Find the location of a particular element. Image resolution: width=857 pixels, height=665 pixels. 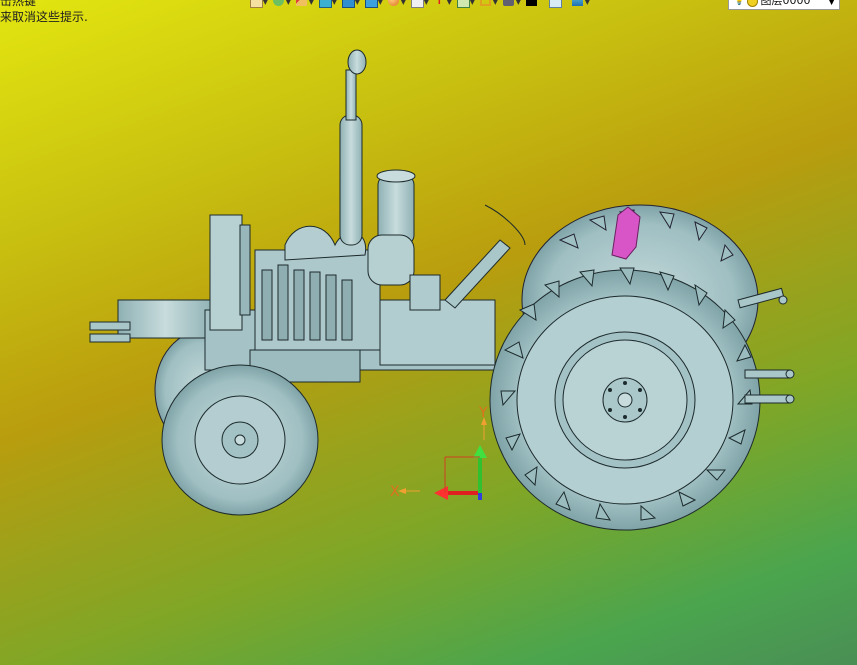

hint-text-line1: 击热键 is located at coordinates (18, 4).